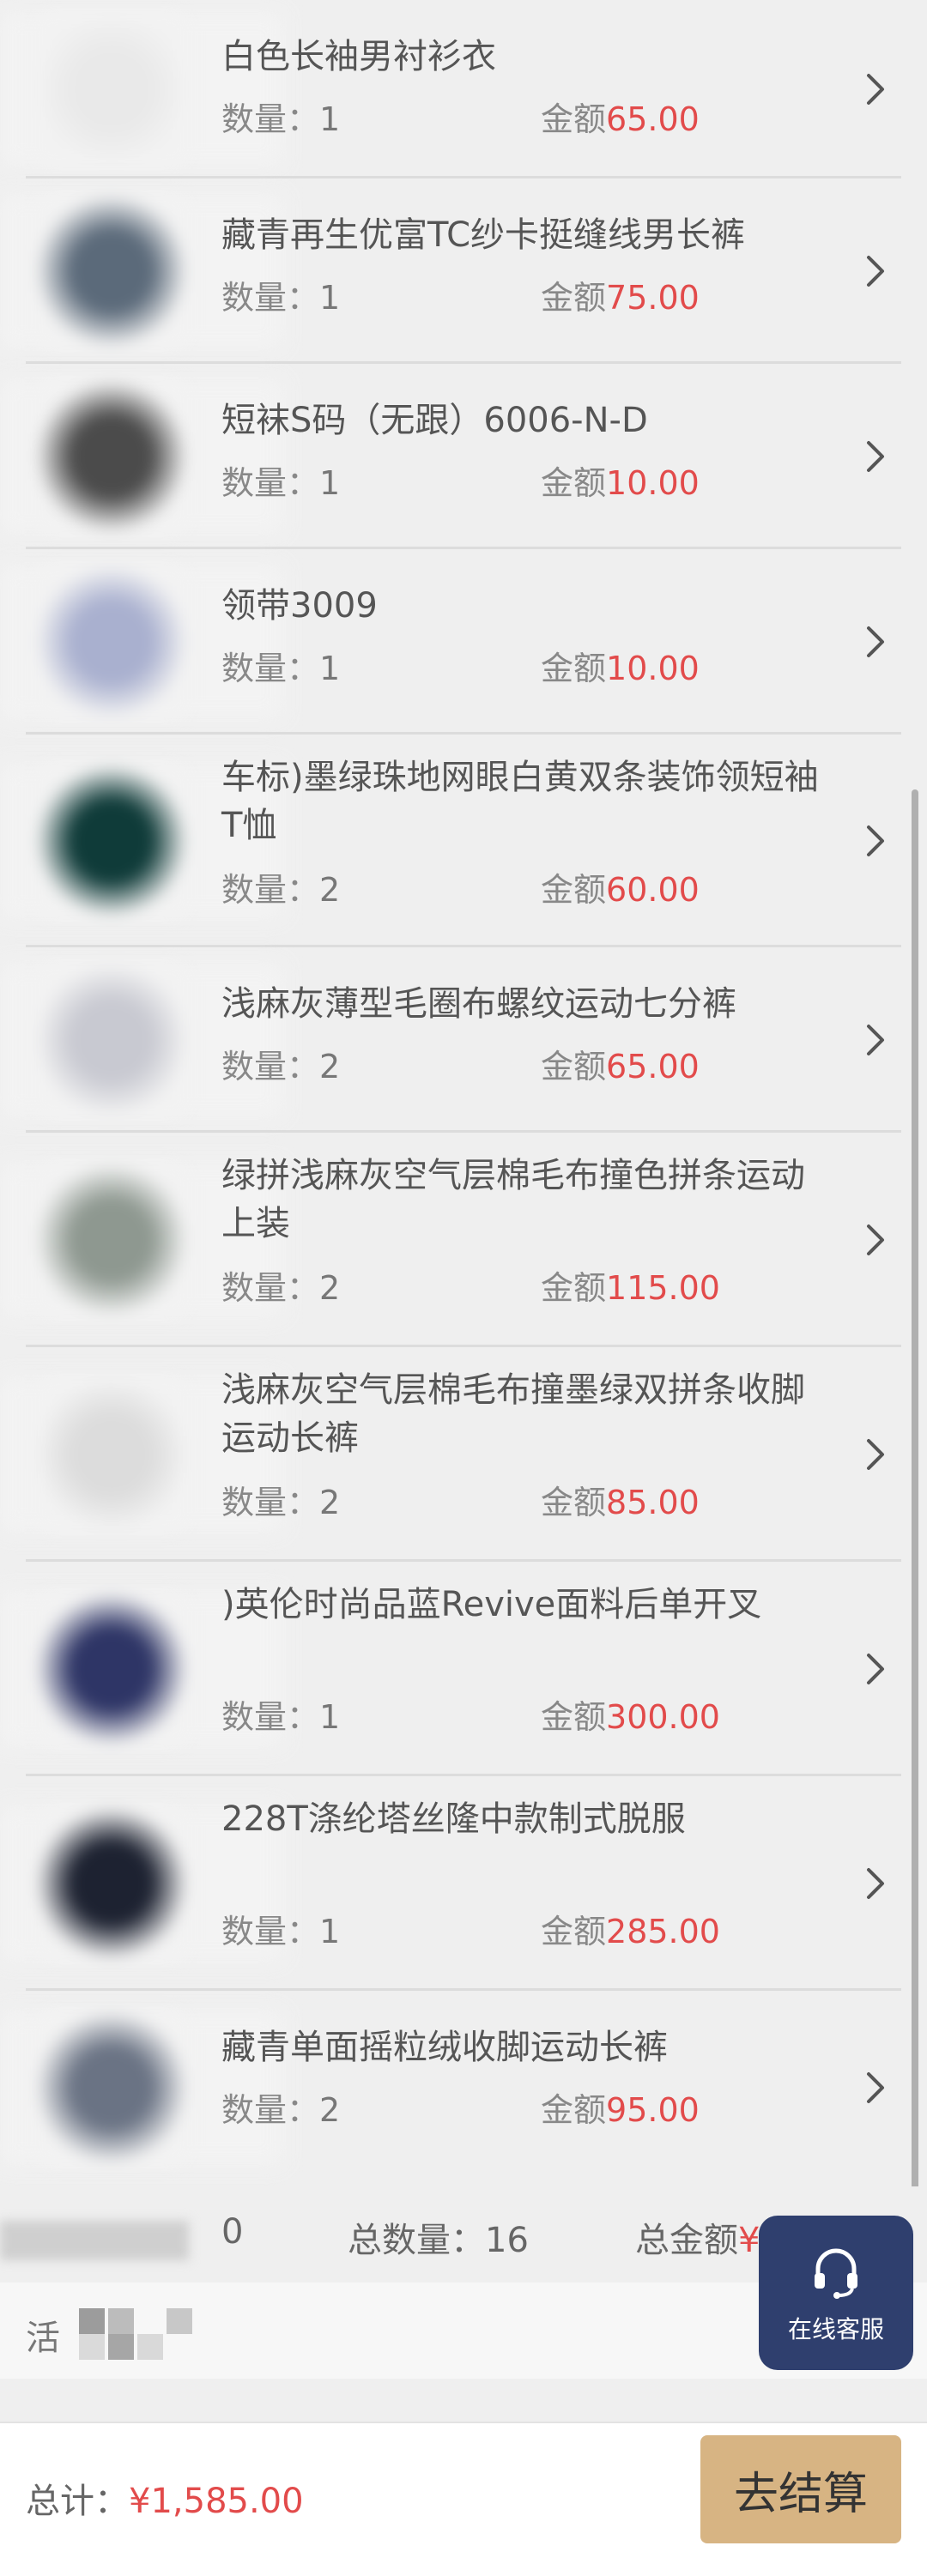 This screenshot has width=927, height=2576. I want to click on promotion-mosaic, so click(135, 2334).